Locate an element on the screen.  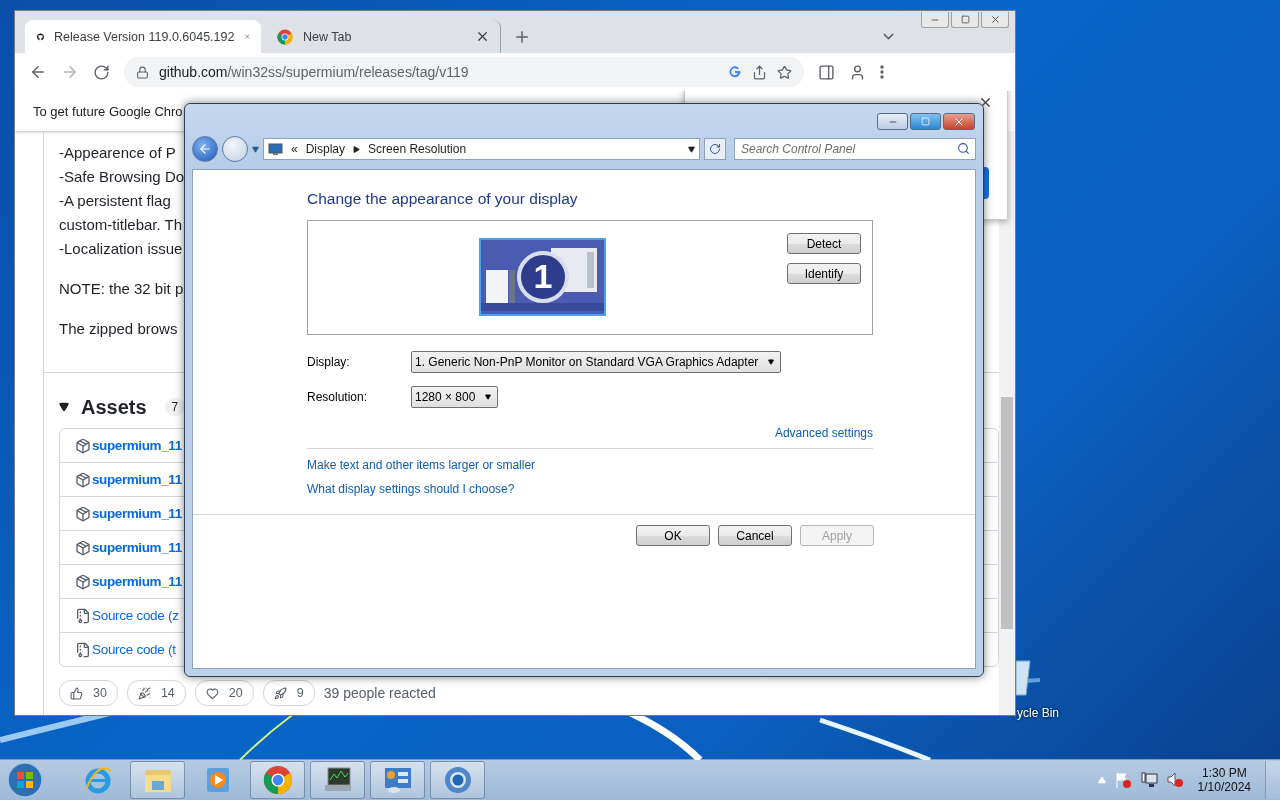
help-link: Make text and other items larger or smaller is located at coordinates (421, 465).